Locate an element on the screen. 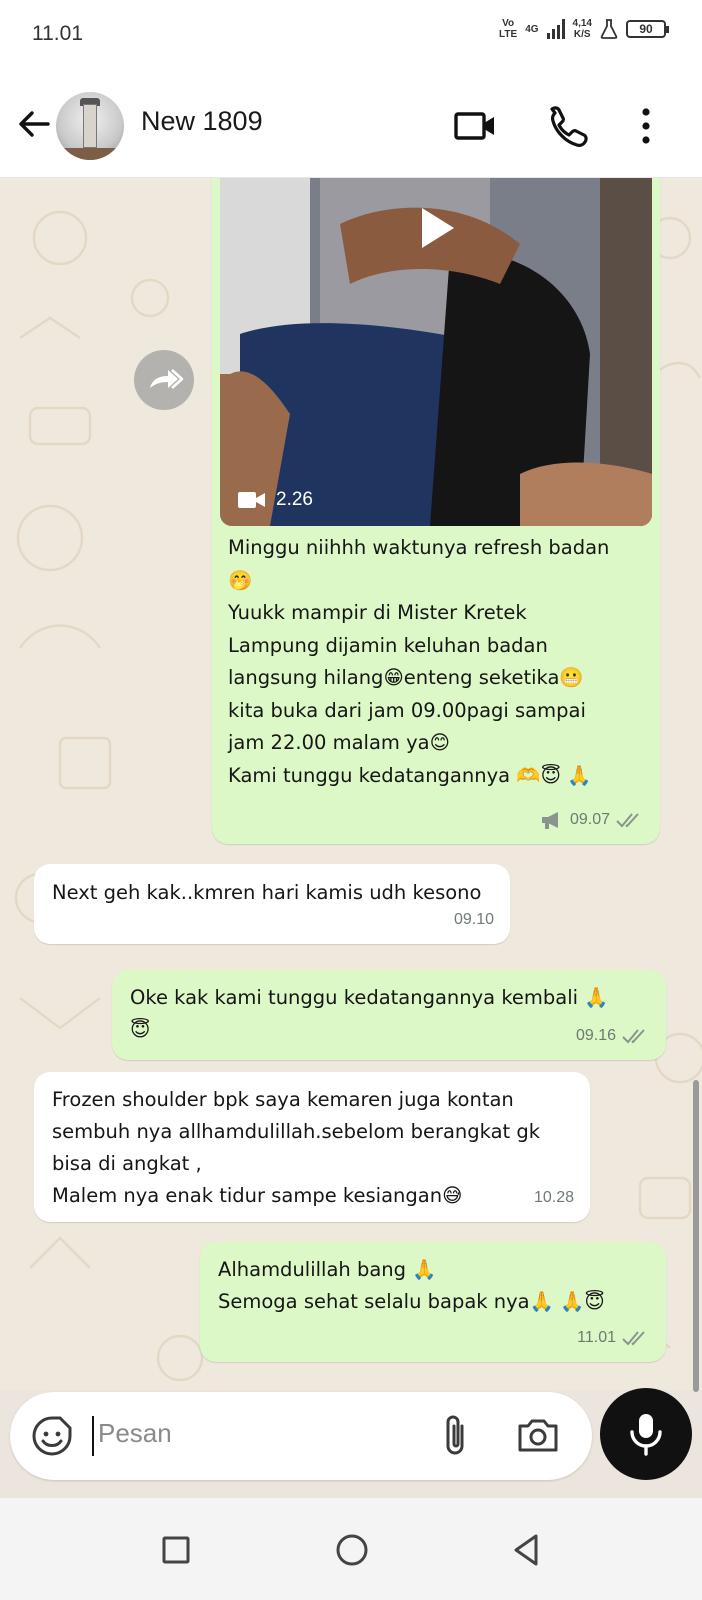  more-vertical-icon is located at coordinates (646, 126).